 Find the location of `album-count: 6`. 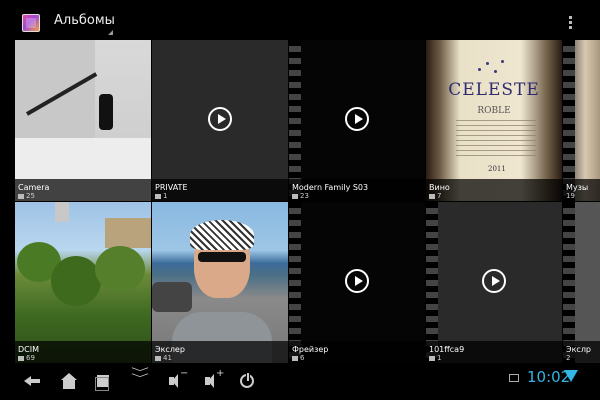

album-count: 6 is located at coordinates (298, 358).